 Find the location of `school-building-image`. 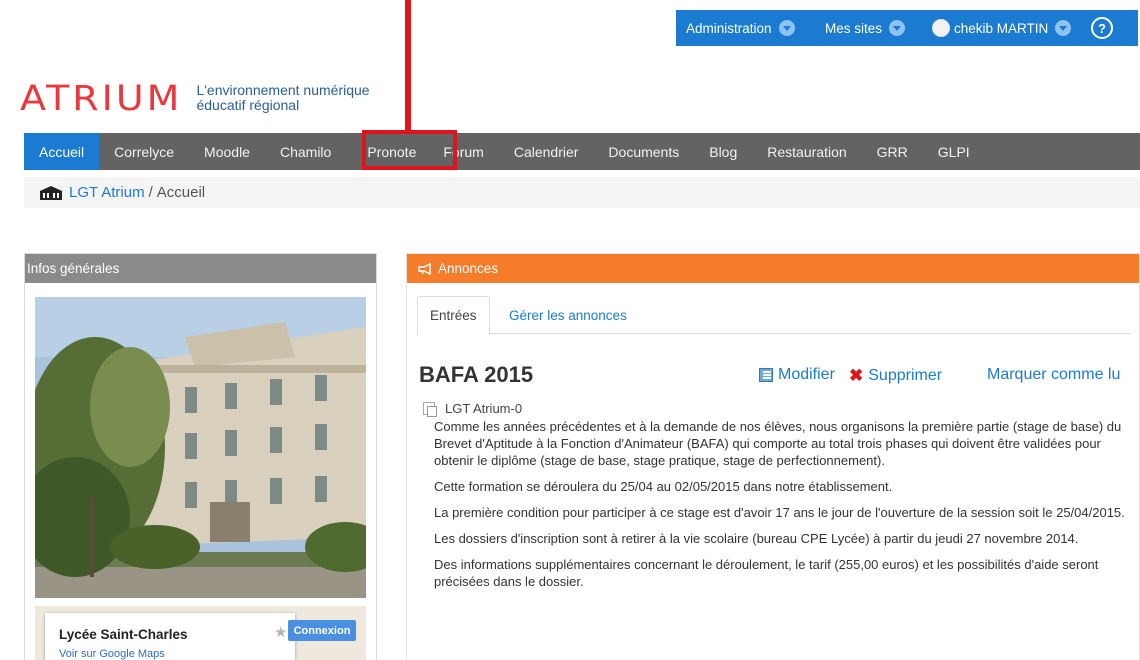

school-building-image is located at coordinates (200, 447).